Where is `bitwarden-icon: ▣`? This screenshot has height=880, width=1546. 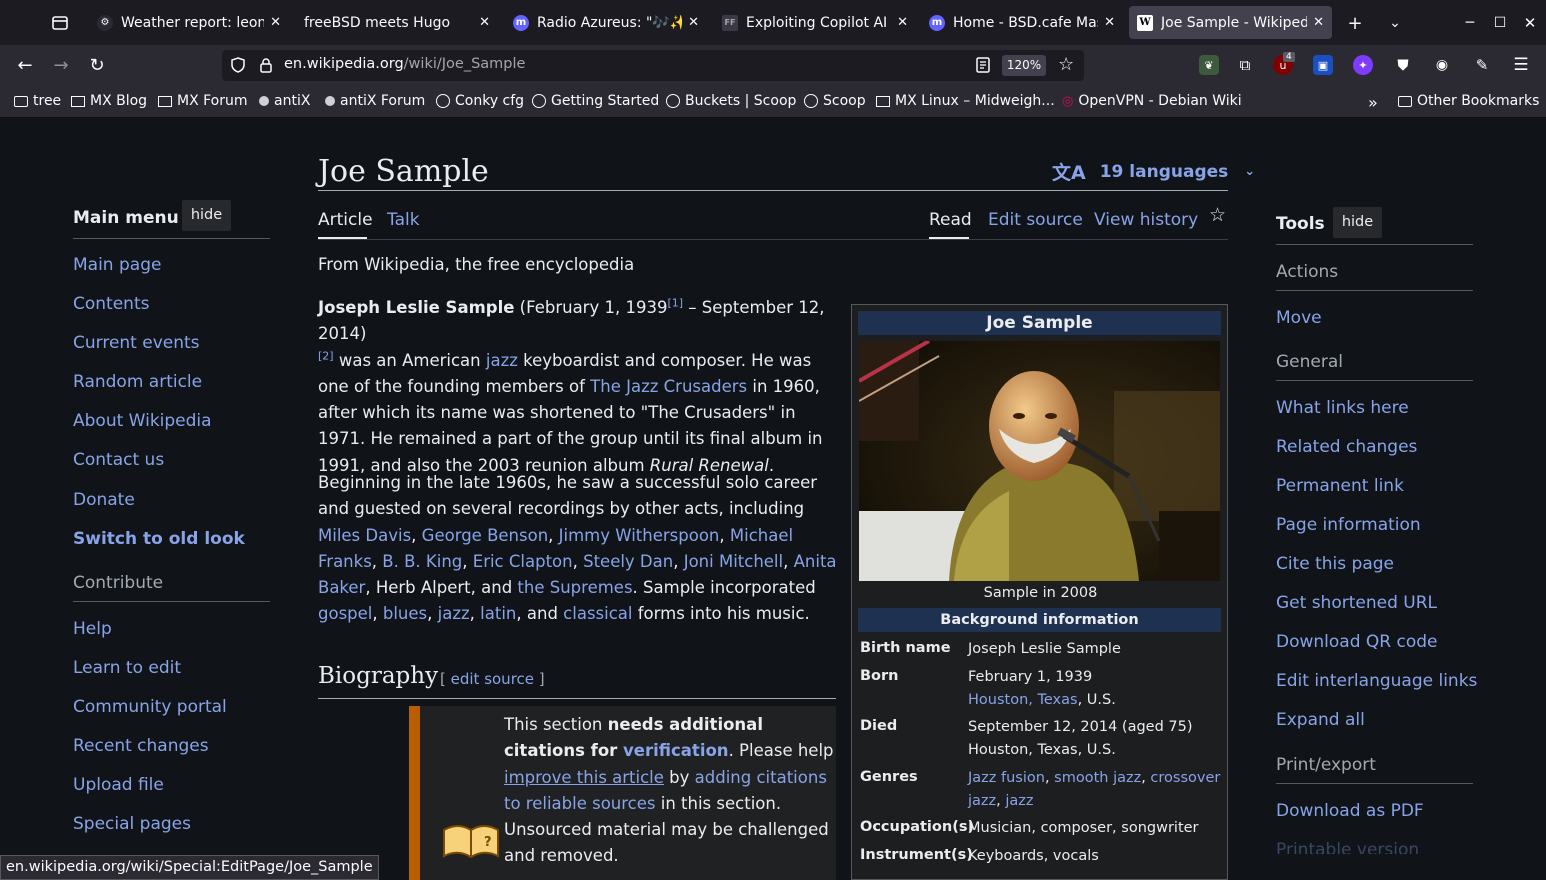 bitwarden-icon: ▣ is located at coordinates (1323, 65).